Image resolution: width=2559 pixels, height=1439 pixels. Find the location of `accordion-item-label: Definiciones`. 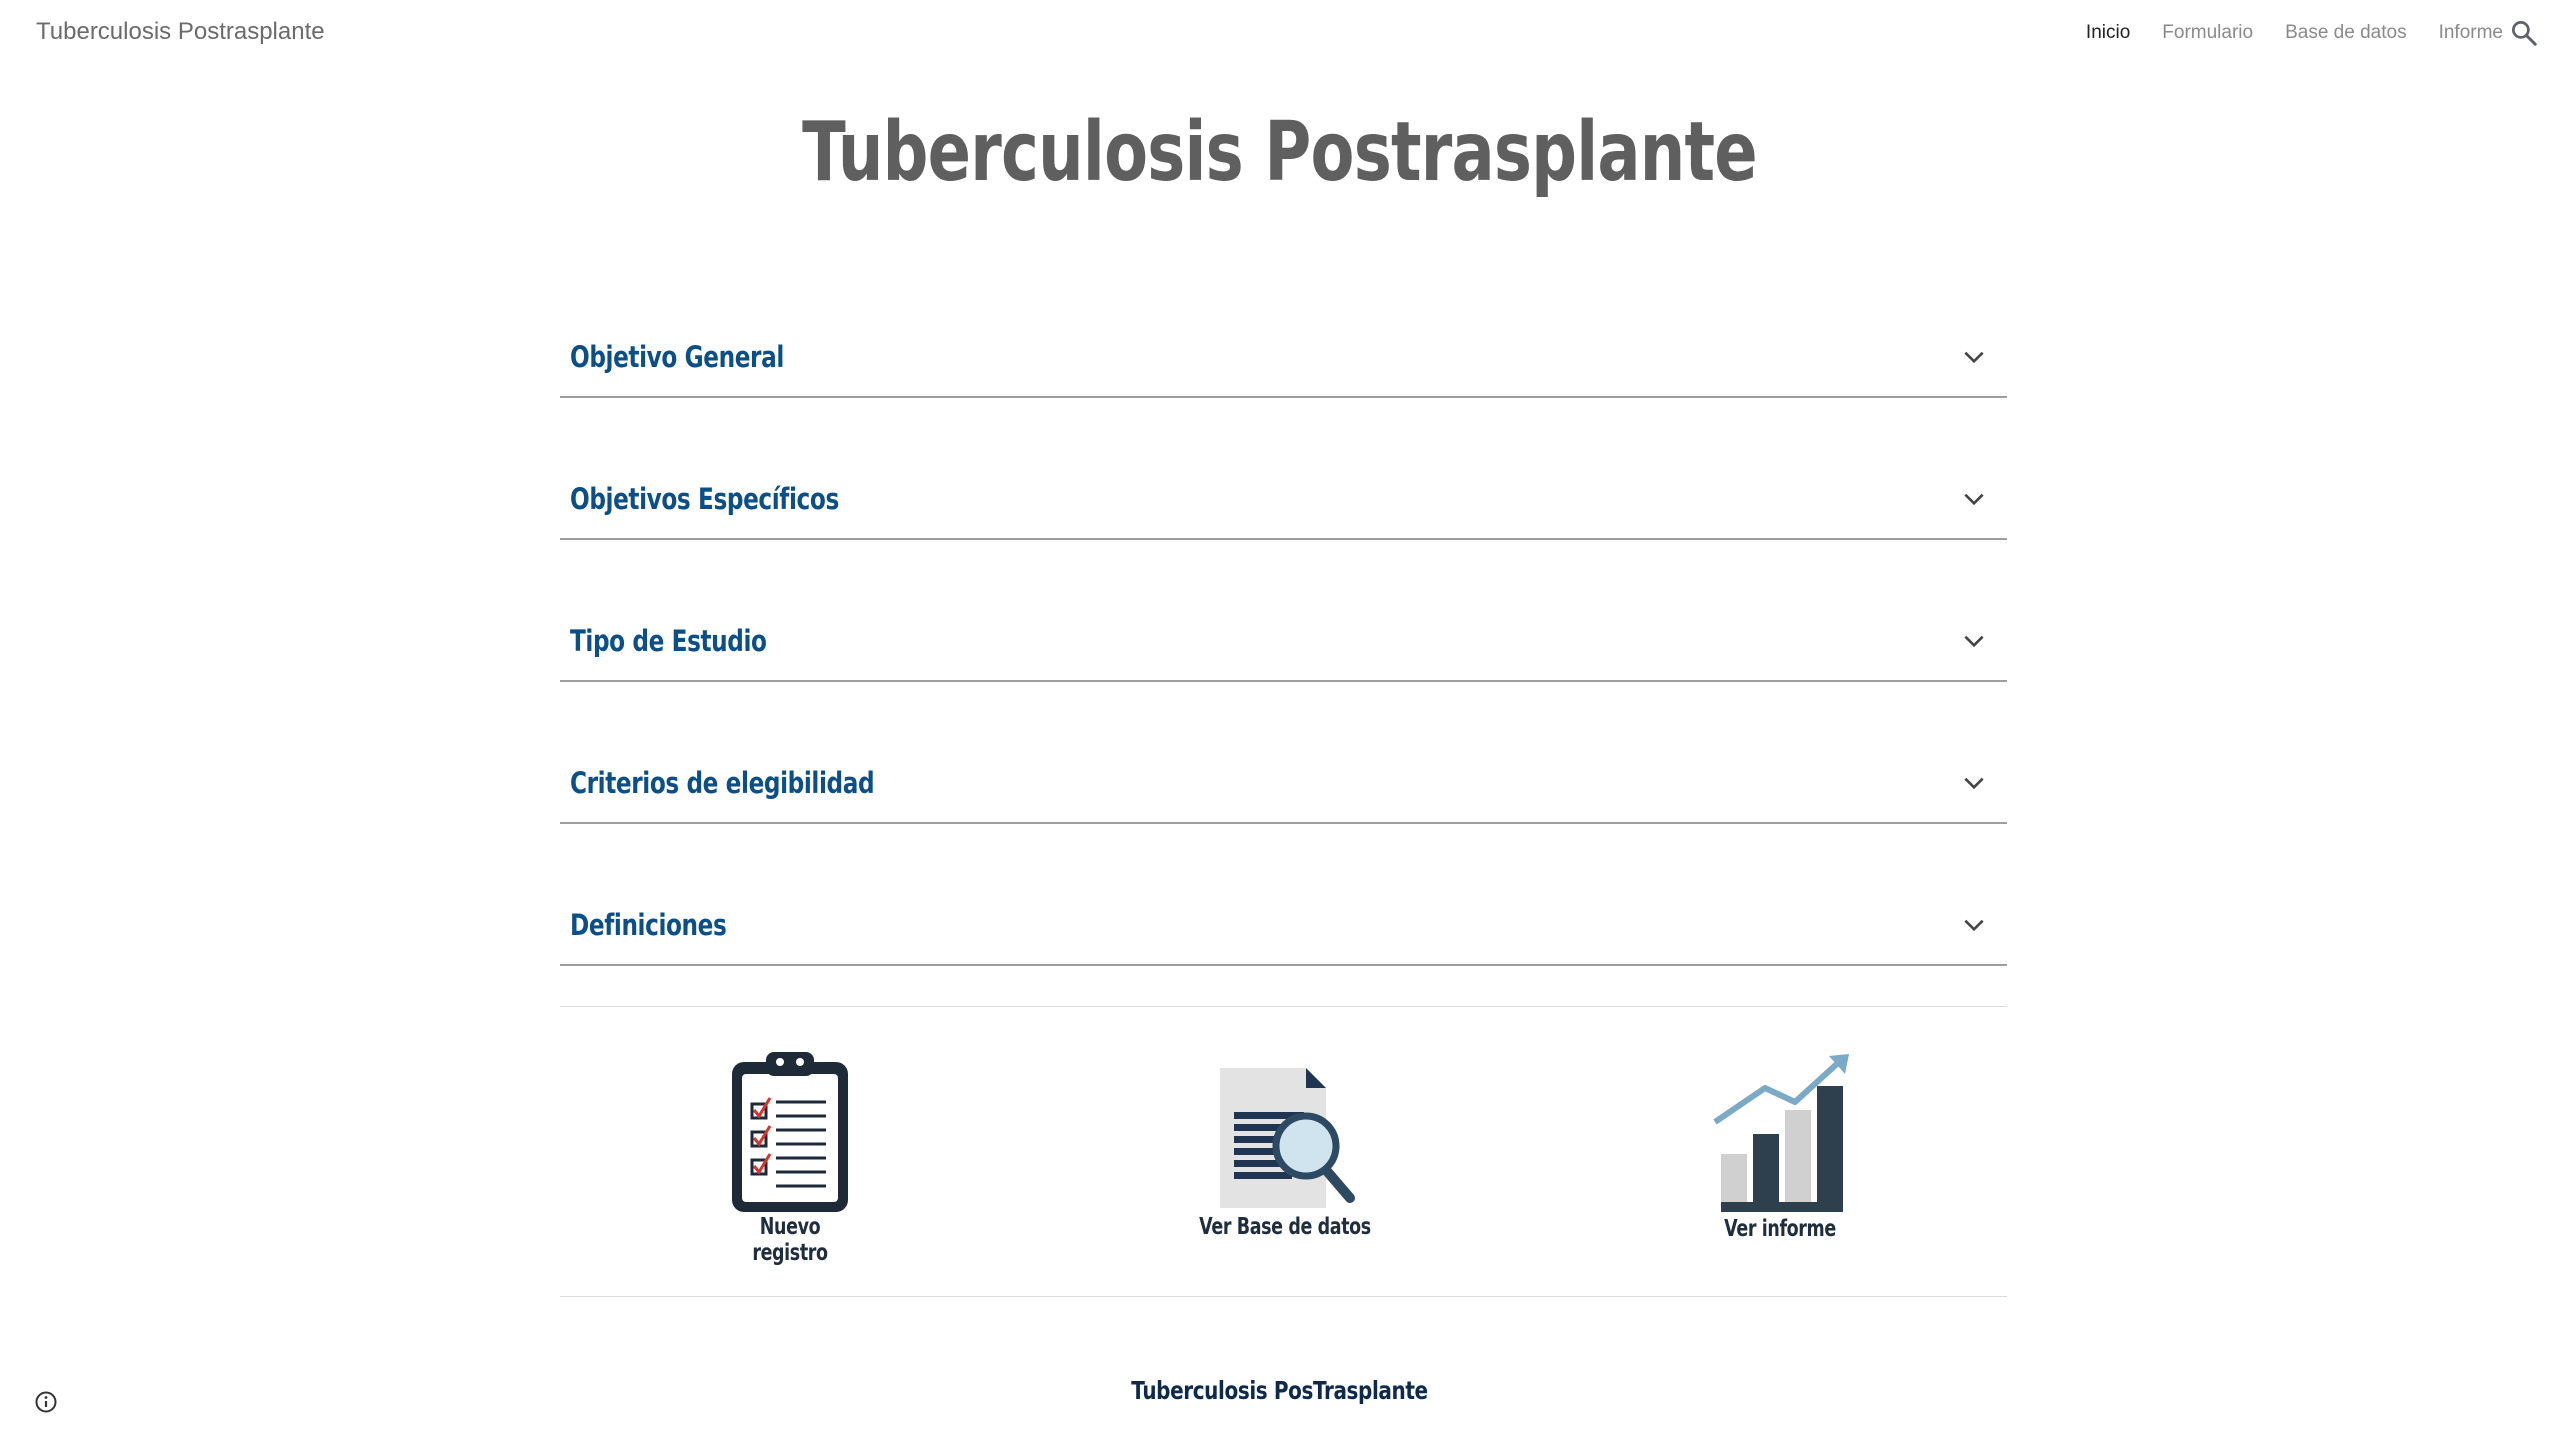

accordion-item-label: Definiciones is located at coordinates (648, 925).